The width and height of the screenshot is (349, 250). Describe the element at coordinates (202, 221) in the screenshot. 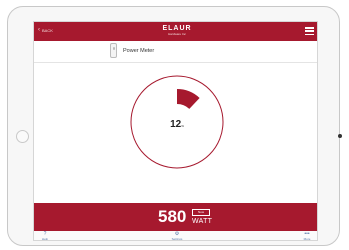

I see `reading-unit: WATT` at that location.